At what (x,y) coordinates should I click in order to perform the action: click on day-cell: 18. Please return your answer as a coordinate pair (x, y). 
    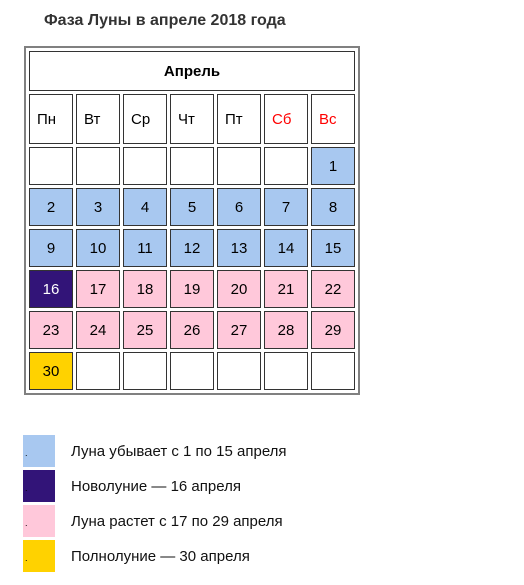
    Looking at the image, I should click on (145, 289).